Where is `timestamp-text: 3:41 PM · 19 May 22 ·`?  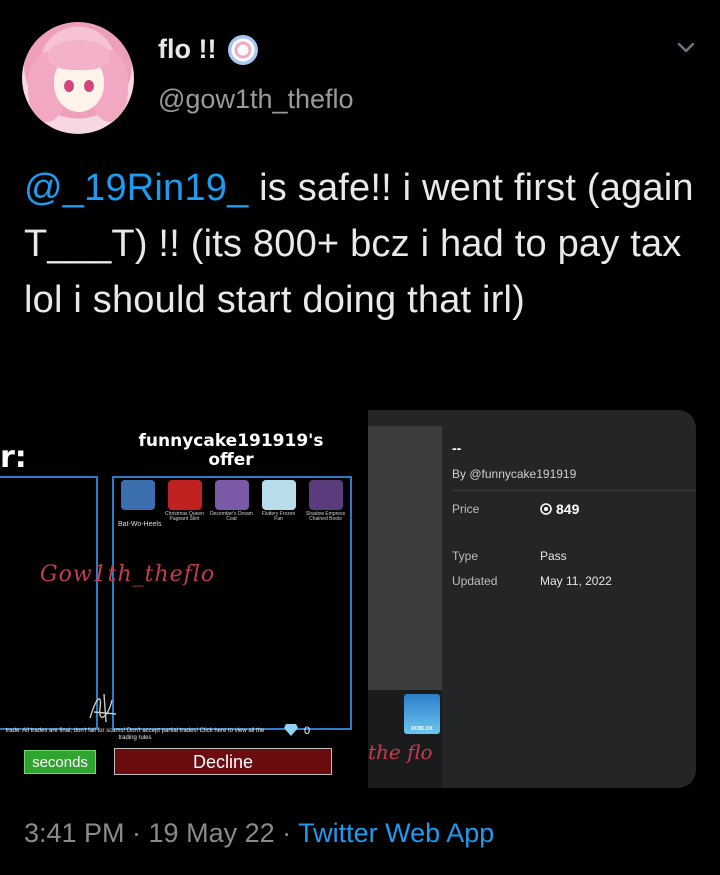 timestamp-text: 3:41 PM · 19 May 22 · is located at coordinates (161, 833).